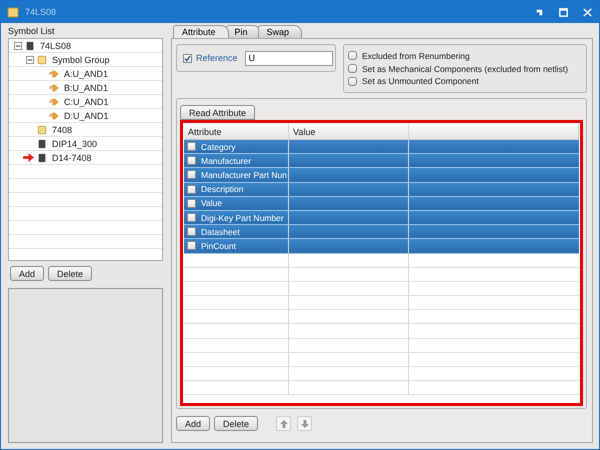 The width and height of the screenshot is (600, 450). What do you see at coordinates (193, 423) in the screenshot?
I see `attribute-button: Add` at bounding box center [193, 423].